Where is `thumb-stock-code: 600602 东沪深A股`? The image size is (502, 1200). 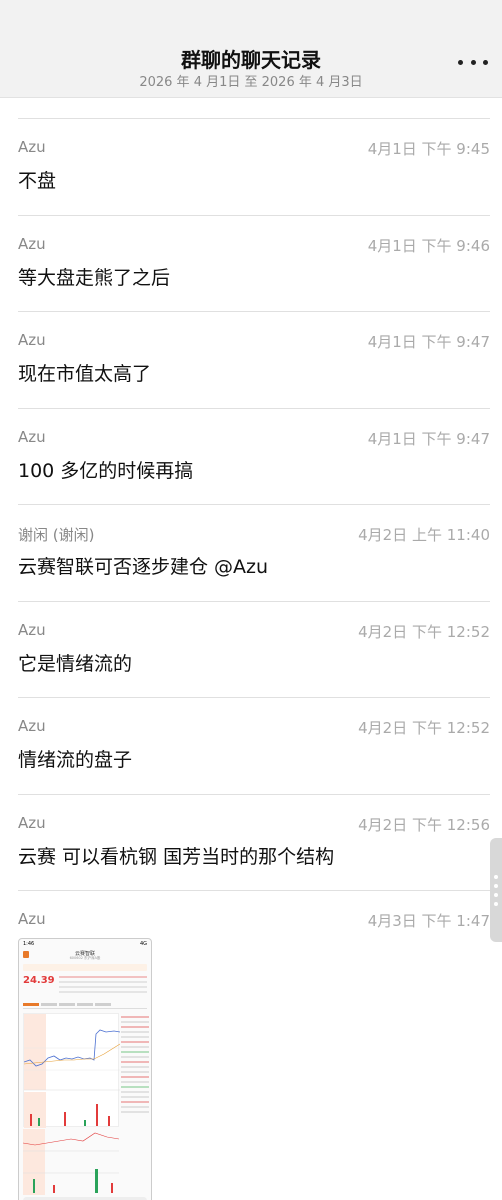
thumb-stock-code: 600602 东沪深A股 is located at coordinates (85, 958).